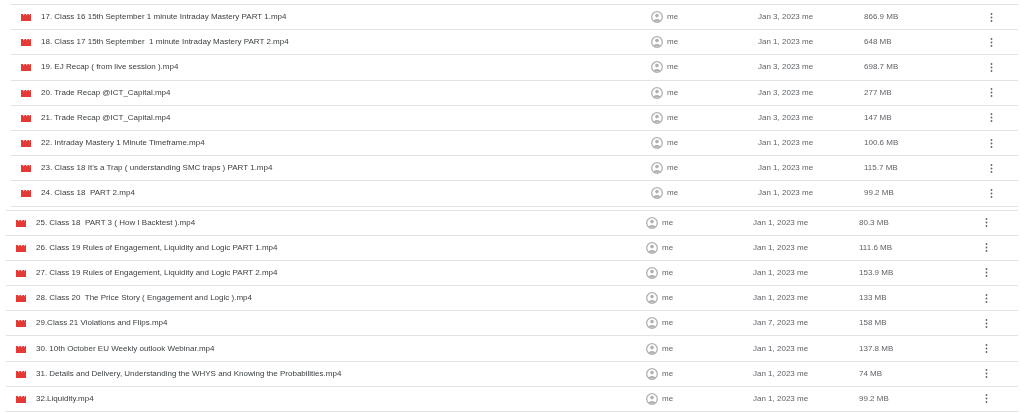 This screenshot has width=1024, height=413. Describe the element at coordinates (874, 222) in the screenshot. I see `file-size: 80.3 MB` at that location.